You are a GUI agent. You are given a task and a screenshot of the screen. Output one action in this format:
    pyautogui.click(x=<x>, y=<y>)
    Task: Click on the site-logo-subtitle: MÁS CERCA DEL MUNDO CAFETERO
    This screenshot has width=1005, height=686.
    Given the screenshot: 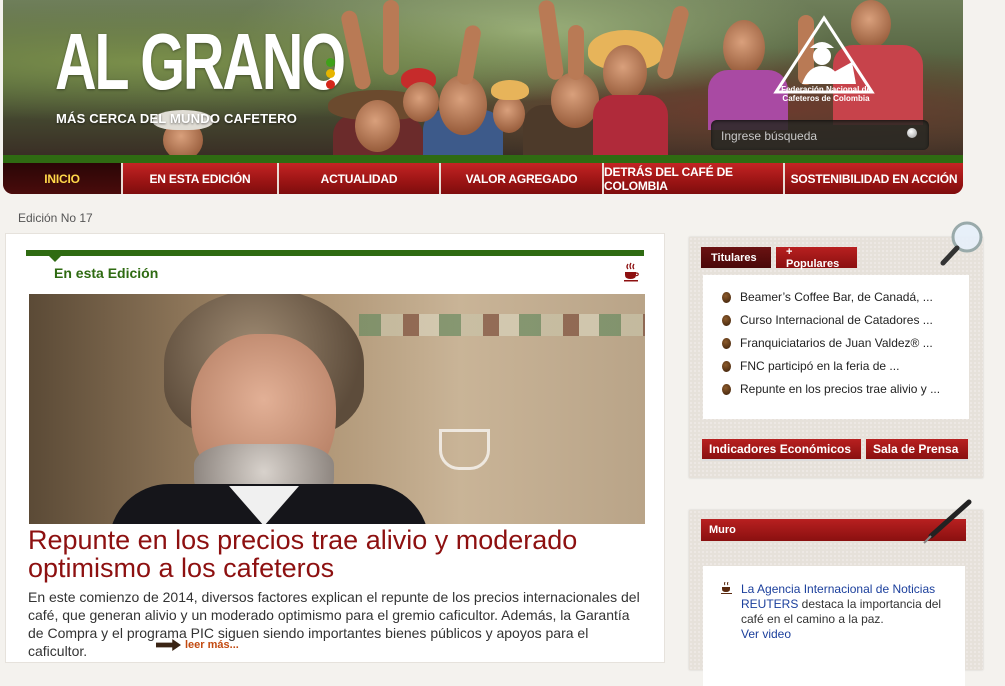 What is the action you would take?
    pyautogui.click(x=177, y=118)
    